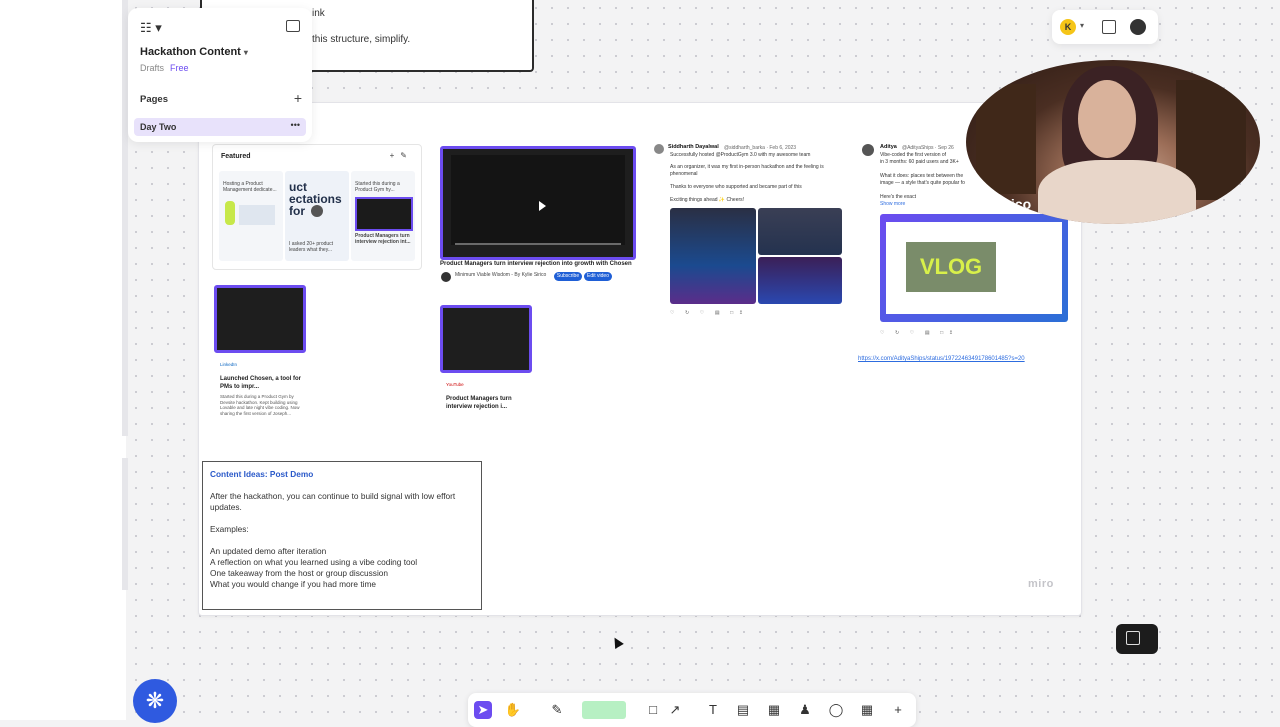 This screenshot has width=1280, height=727. What do you see at coordinates (713, 710) in the screenshot?
I see `text-icon: T` at bounding box center [713, 710].